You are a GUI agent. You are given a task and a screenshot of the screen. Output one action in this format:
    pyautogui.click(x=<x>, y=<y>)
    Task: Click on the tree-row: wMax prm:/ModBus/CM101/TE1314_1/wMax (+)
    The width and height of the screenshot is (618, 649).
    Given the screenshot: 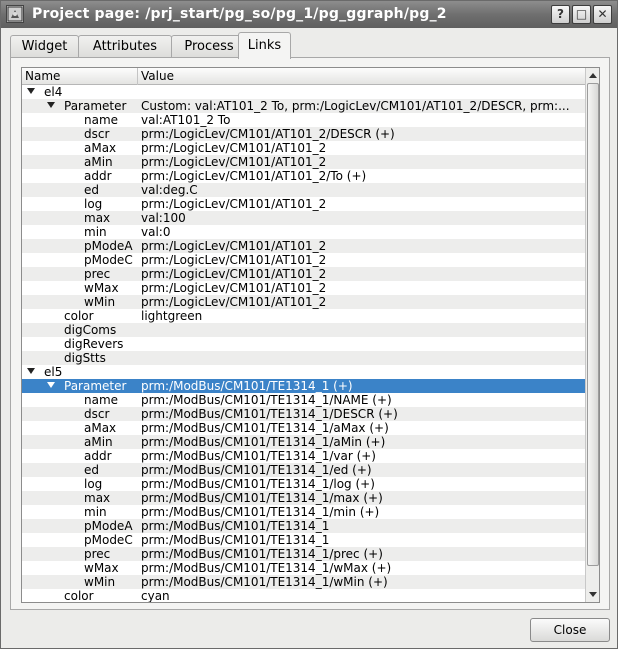 What is the action you would take?
    pyautogui.click(x=303, y=568)
    